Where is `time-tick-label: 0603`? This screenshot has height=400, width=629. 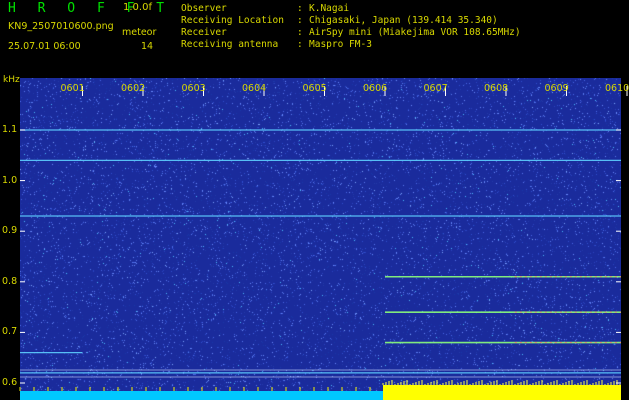
time-tick-label: 0603 is located at coordinates (193, 88).